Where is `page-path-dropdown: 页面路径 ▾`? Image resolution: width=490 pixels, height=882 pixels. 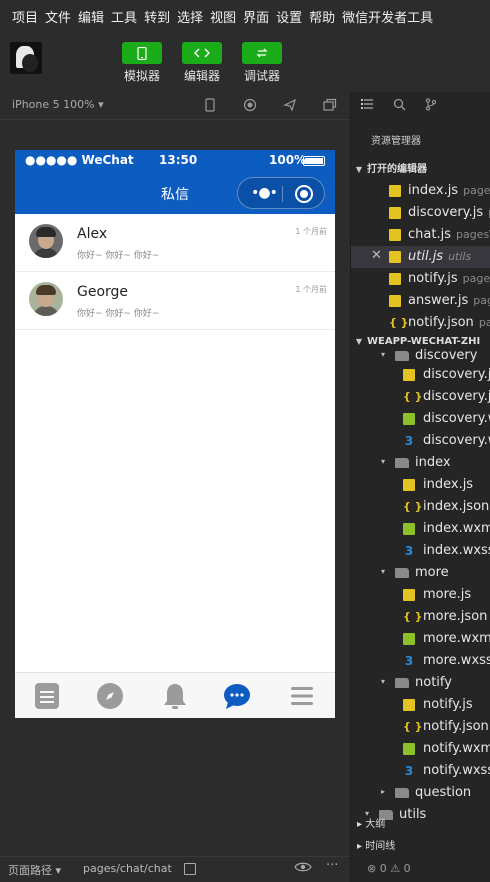
page-path-dropdown: 页面路径 ▾ is located at coordinates (34, 870).